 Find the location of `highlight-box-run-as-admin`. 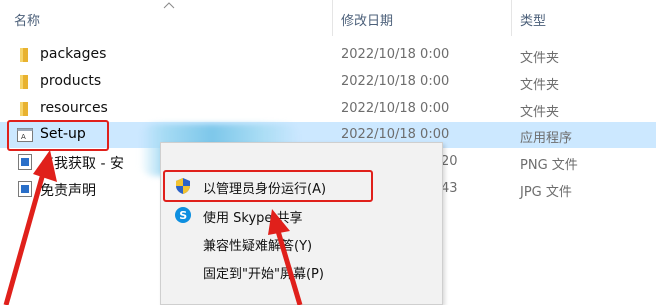

highlight-box-run-as-admin is located at coordinates (268, 186).